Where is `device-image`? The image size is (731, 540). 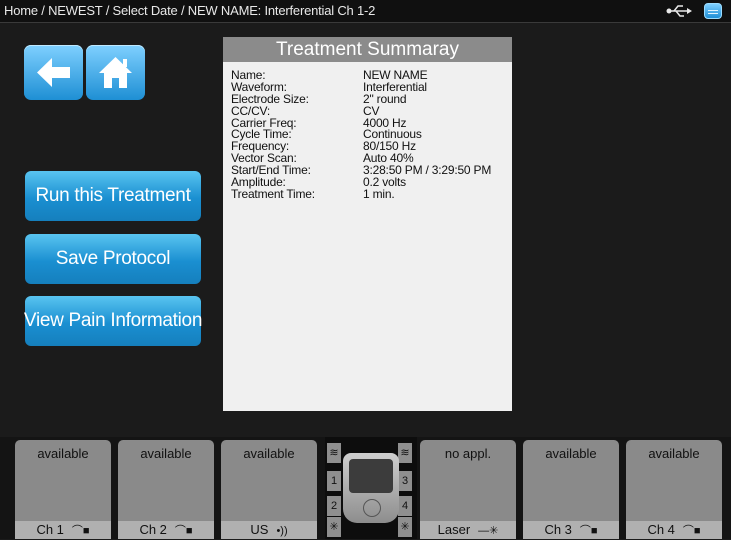 device-image is located at coordinates (371, 488).